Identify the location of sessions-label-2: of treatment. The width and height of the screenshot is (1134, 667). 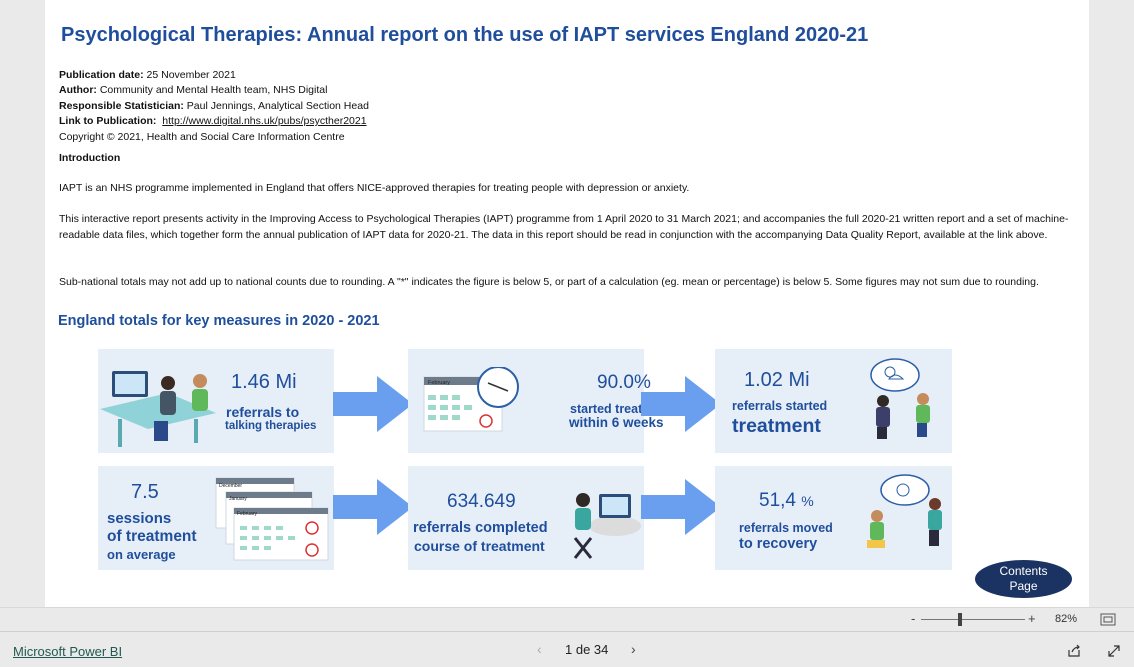
(152, 536).